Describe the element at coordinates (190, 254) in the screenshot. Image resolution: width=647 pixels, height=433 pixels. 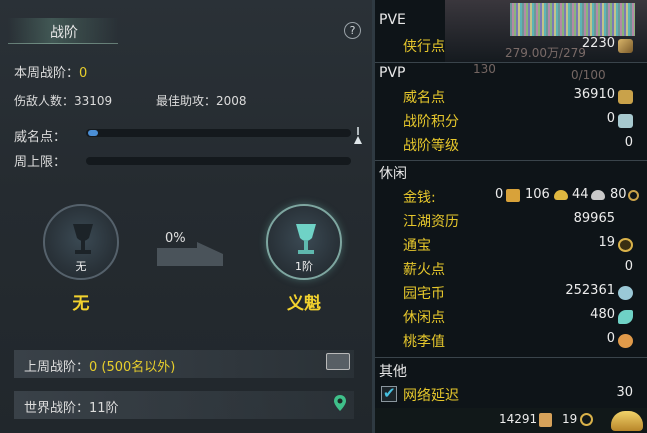
I see `progress-arrow-icon` at that location.